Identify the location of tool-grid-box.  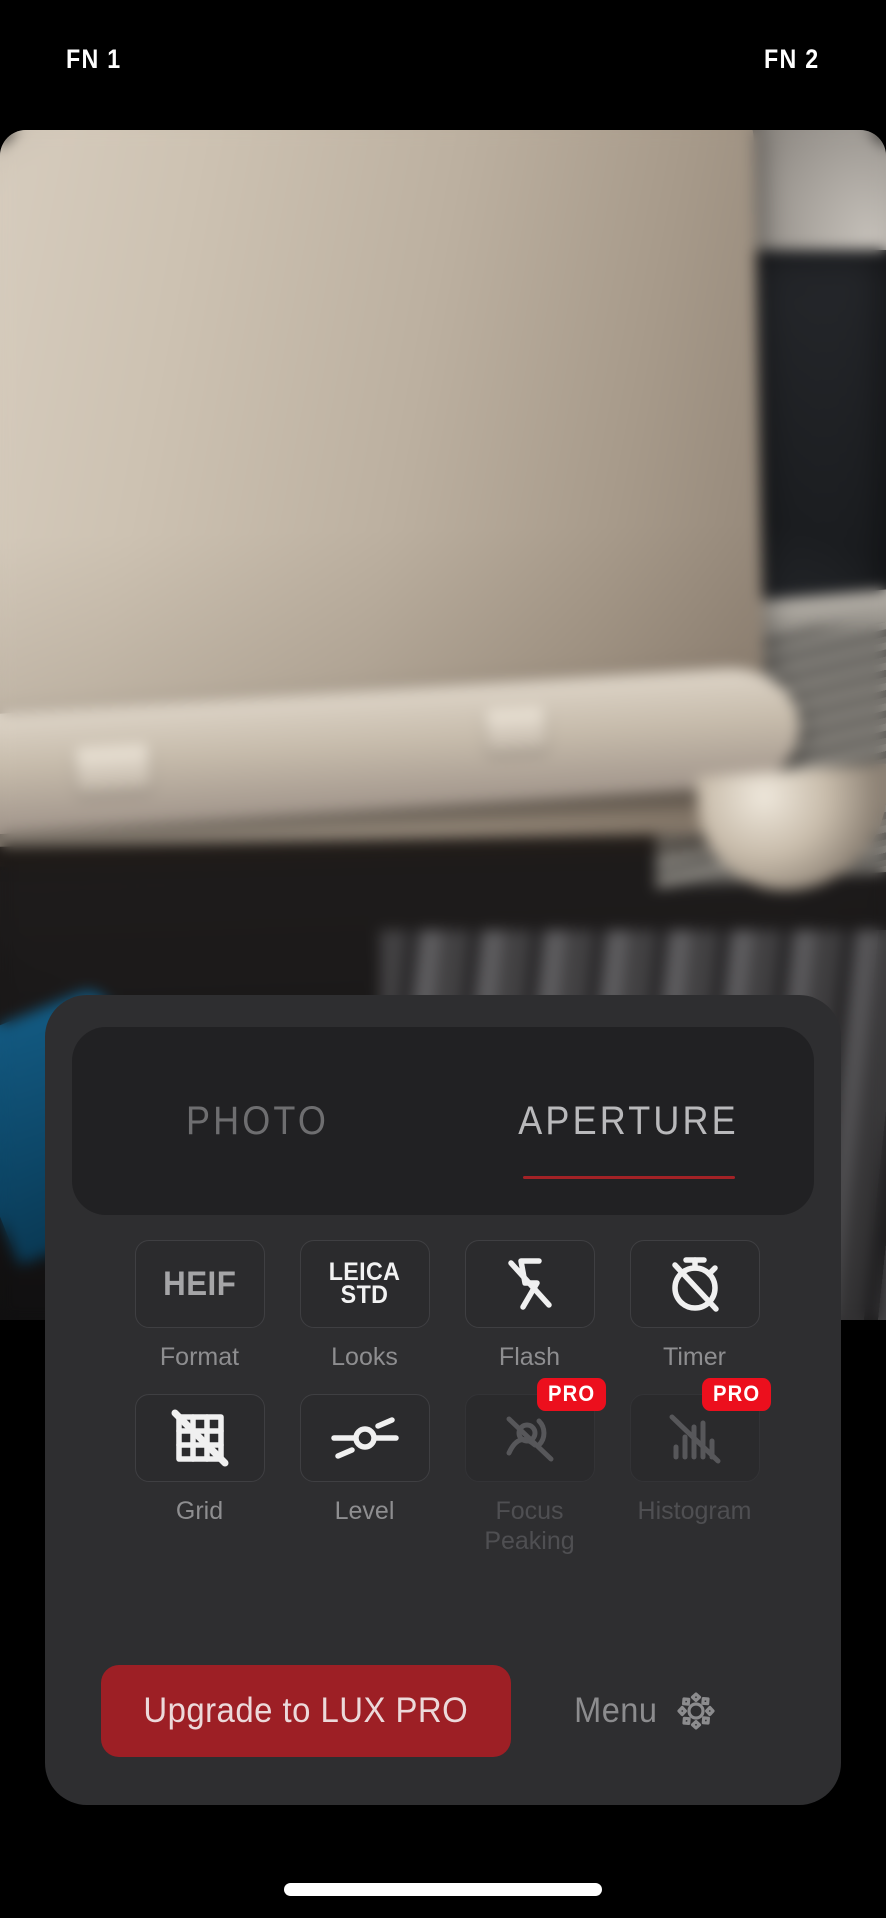
(199, 1438).